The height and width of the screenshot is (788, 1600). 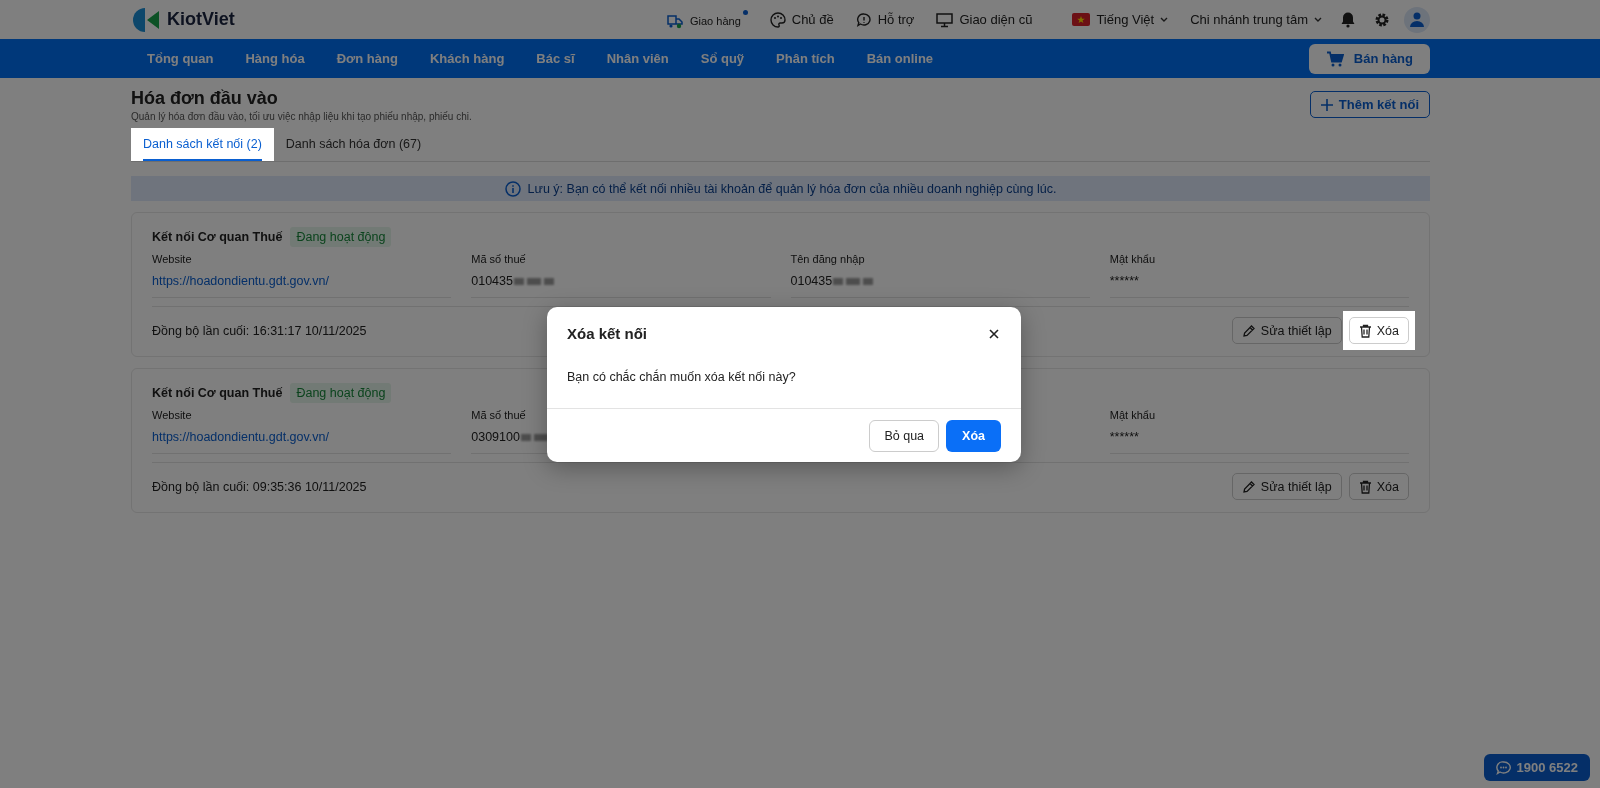 I want to click on header-link: Giao diện cũ, so click(x=984, y=19).